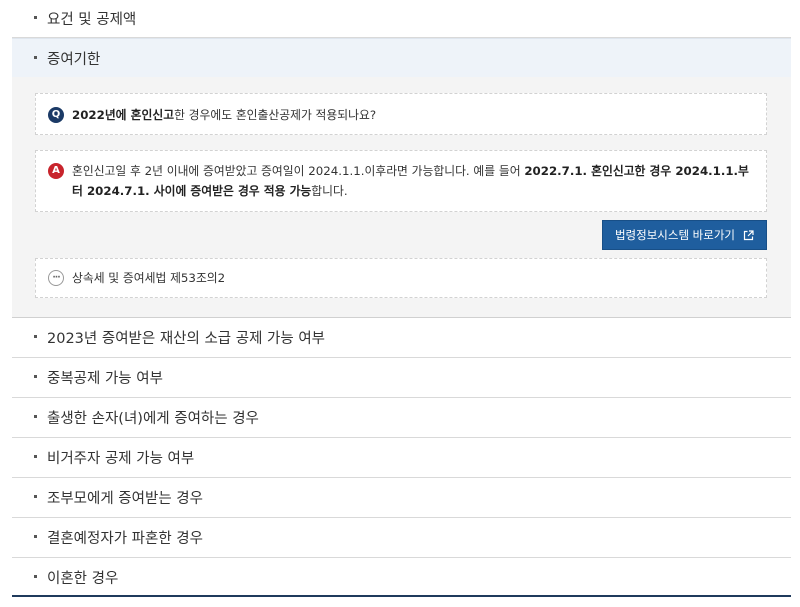 The width and height of the screenshot is (800, 607). I want to click on accordion-item: 2023년 증여받은 재산의 소급 공제 가능 여부, so click(401, 338).